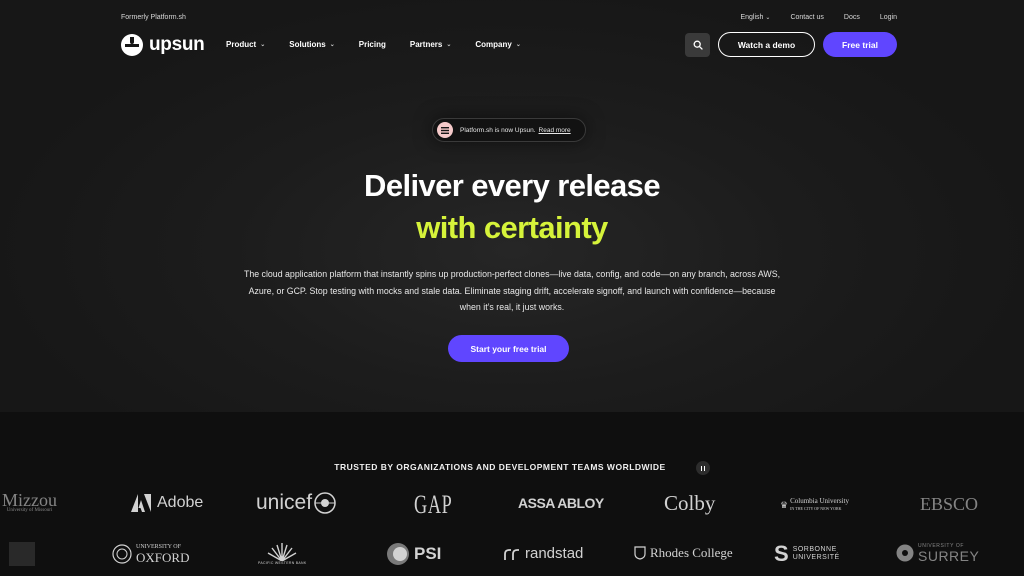  What do you see at coordinates (816, 557) in the screenshot?
I see `sorbonne-line-2: UNIVERSITÉ` at bounding box center [816, 557].